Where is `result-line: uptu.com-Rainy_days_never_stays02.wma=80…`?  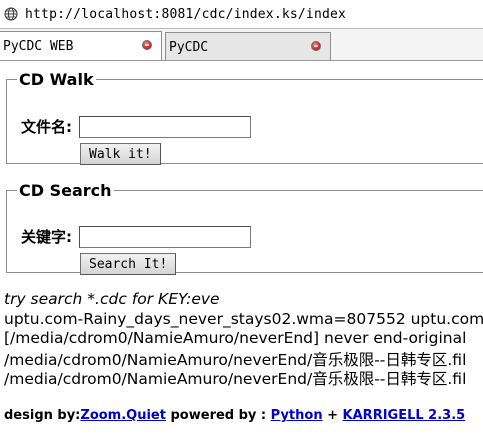 result-line: uptu.com-Rainy_days_never_stays02.wma=80… is located at coordinates (243, 319).